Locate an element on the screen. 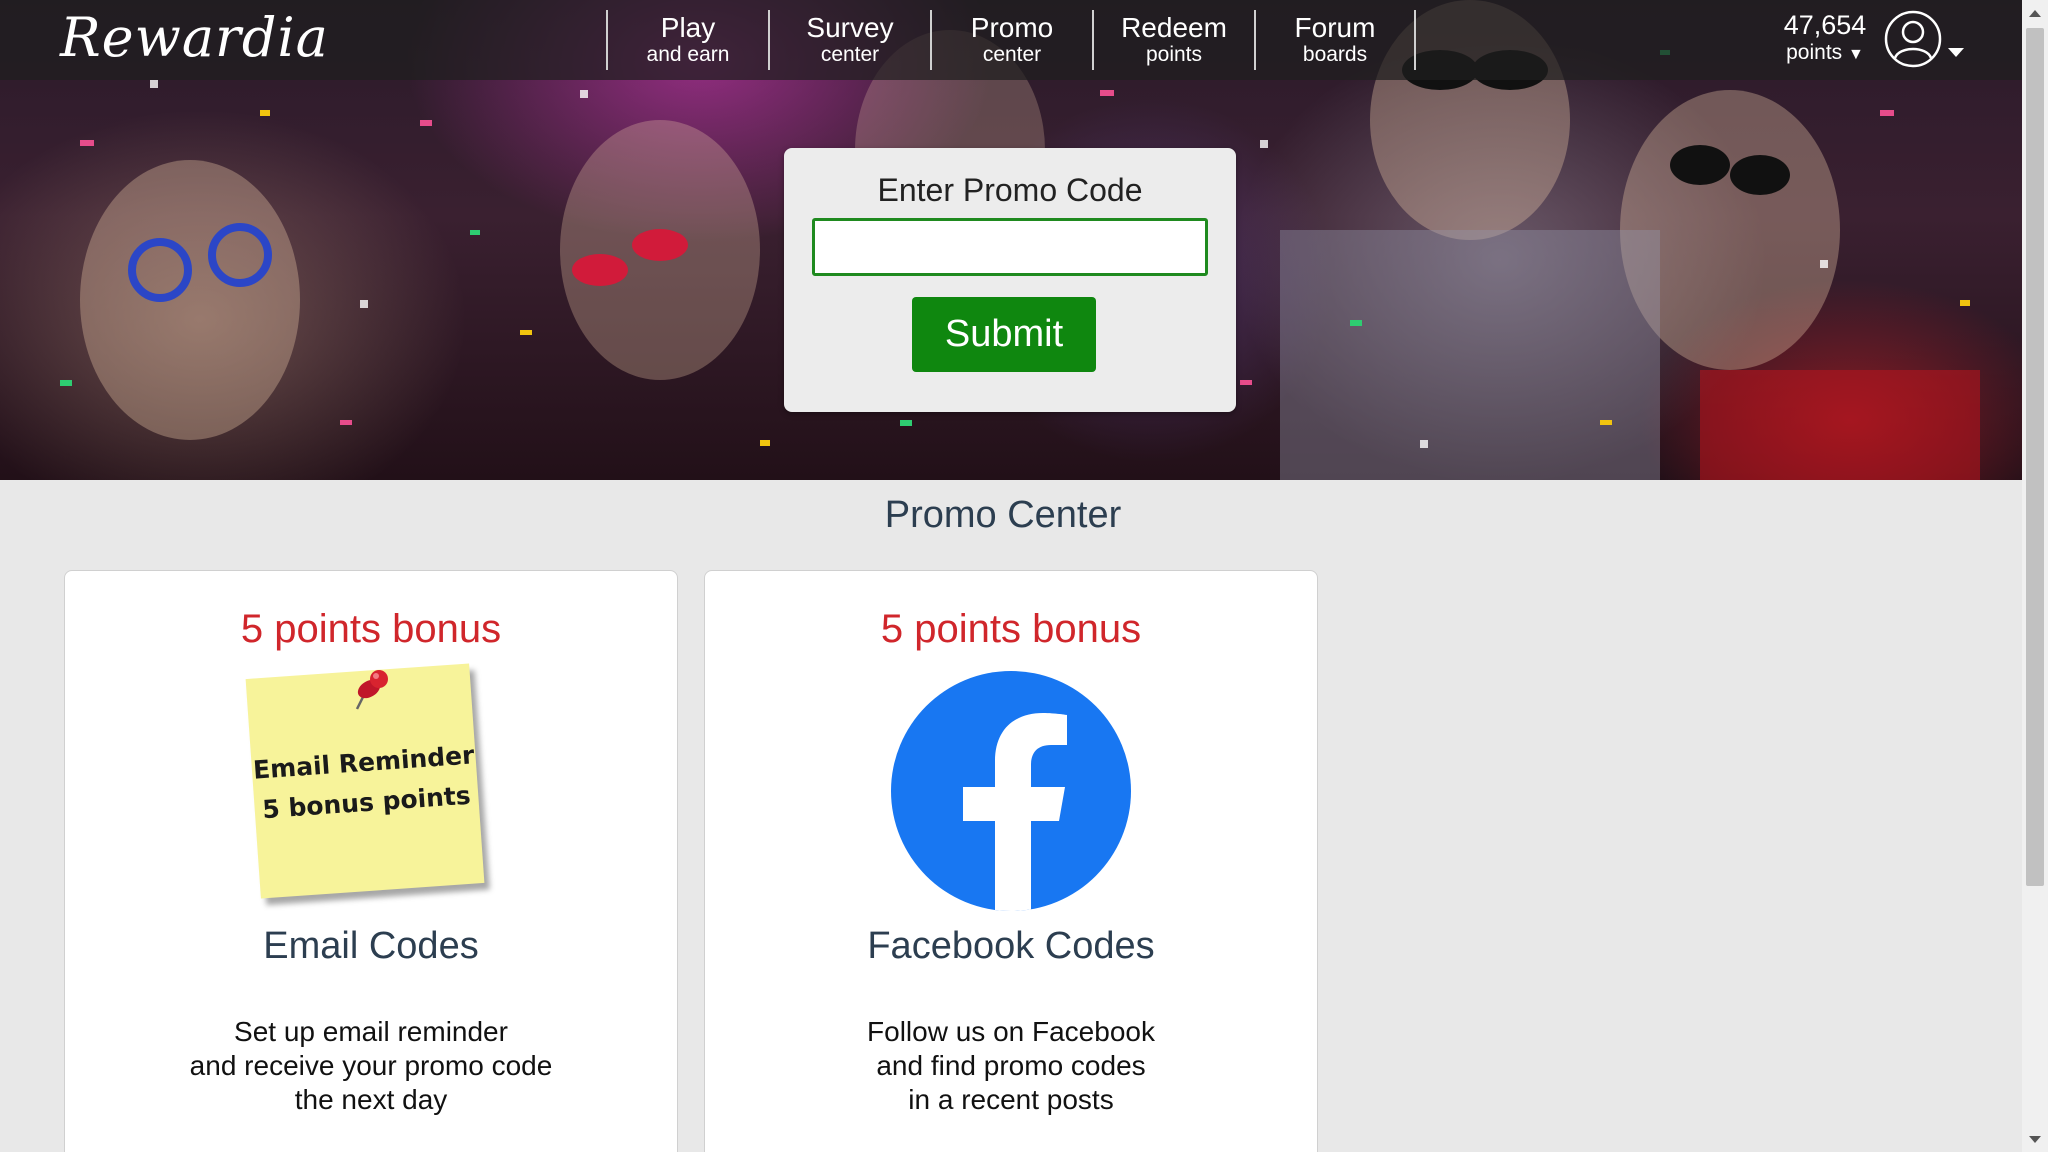  points-balance: 47,654 points ▼ is located at coordinates (1825, 39).